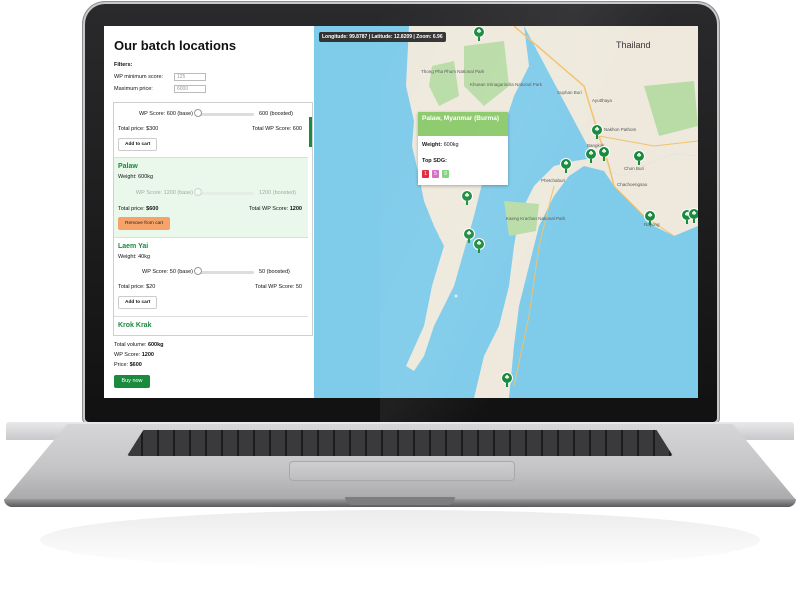 This screenshot has width=800, height=599. What do you see at coordinates (164, 193) in the screenshot?
I see `wp-score-base: WP Score: 1200 (base)` at bounding box center [164, 193].